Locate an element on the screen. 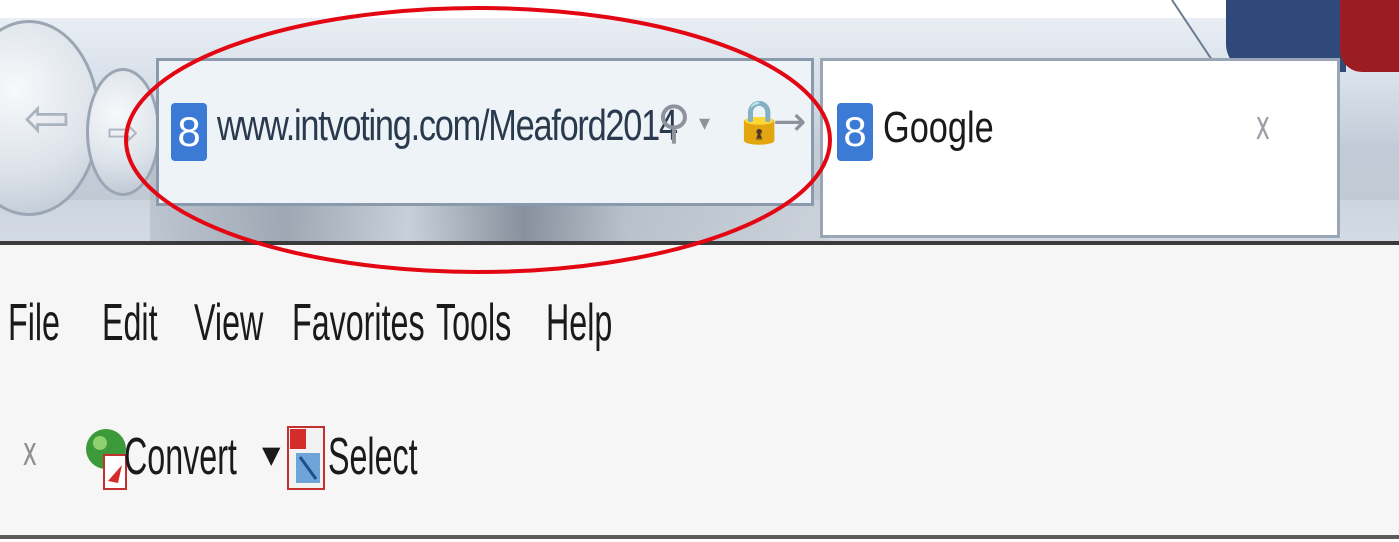 This screenshot has height=542, width=1399. address-url: www.intvoting.com/Meaford2014 is located at coordinates (447, 126).